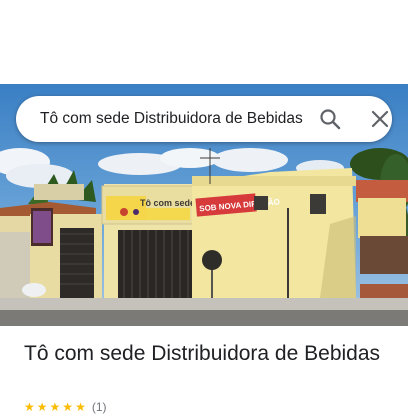  I want to click on clear-search-button, so click(380, 119).